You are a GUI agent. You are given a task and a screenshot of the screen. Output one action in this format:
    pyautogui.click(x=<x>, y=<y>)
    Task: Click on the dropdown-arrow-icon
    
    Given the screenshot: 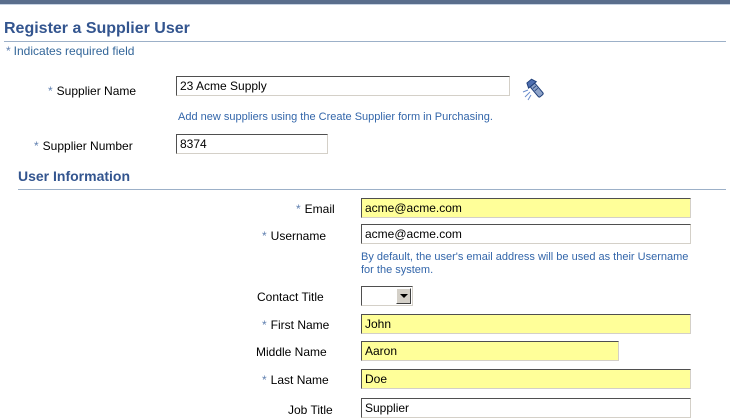 What is the action you would take?
    pyautogui.click(x=403, y=296)
    